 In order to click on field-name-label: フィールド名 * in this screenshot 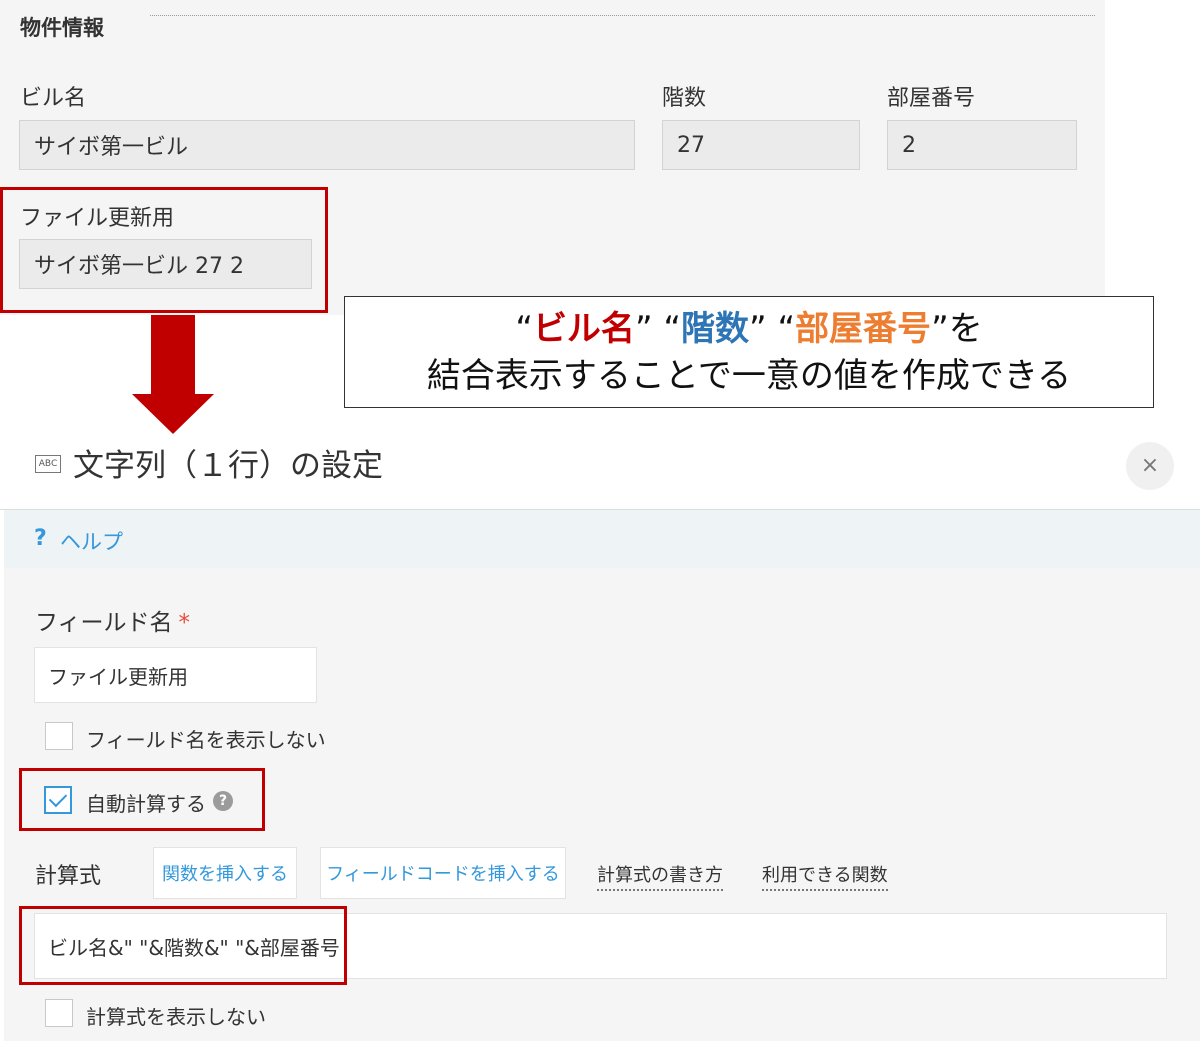, I will do `click(112, 620)`.